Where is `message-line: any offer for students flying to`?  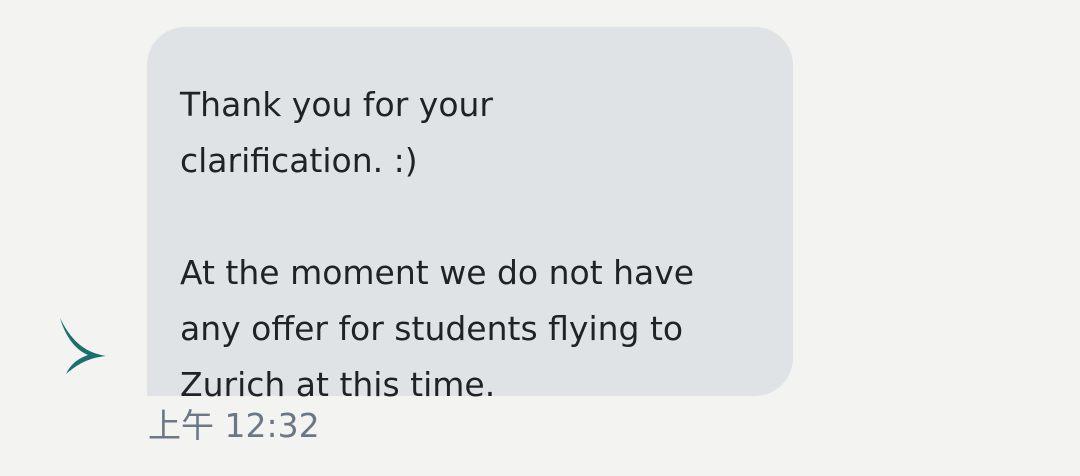
message-line: any offer for students flying to is located at coordinates (432, 328).